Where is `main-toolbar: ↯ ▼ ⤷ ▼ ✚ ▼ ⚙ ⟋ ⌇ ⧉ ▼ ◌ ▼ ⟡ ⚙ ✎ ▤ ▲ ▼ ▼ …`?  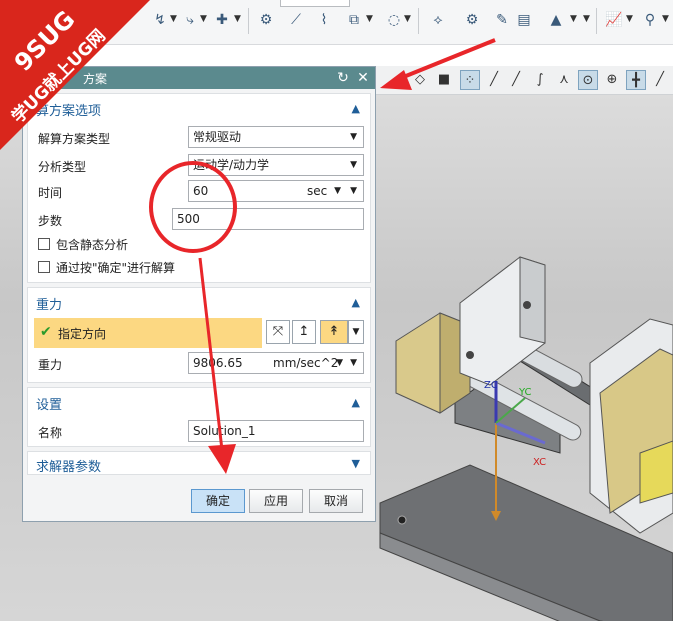 main-toolbar: ↯ ▼ ⤷ ▼ ✚ ▼ ⚙ ⟋ ⌇ ⧉ ▼ ◌ ▼ ⟡ ⚙ ✎ ▤ ▲ ▼ ▼ … is located at coordinates (336, 22).